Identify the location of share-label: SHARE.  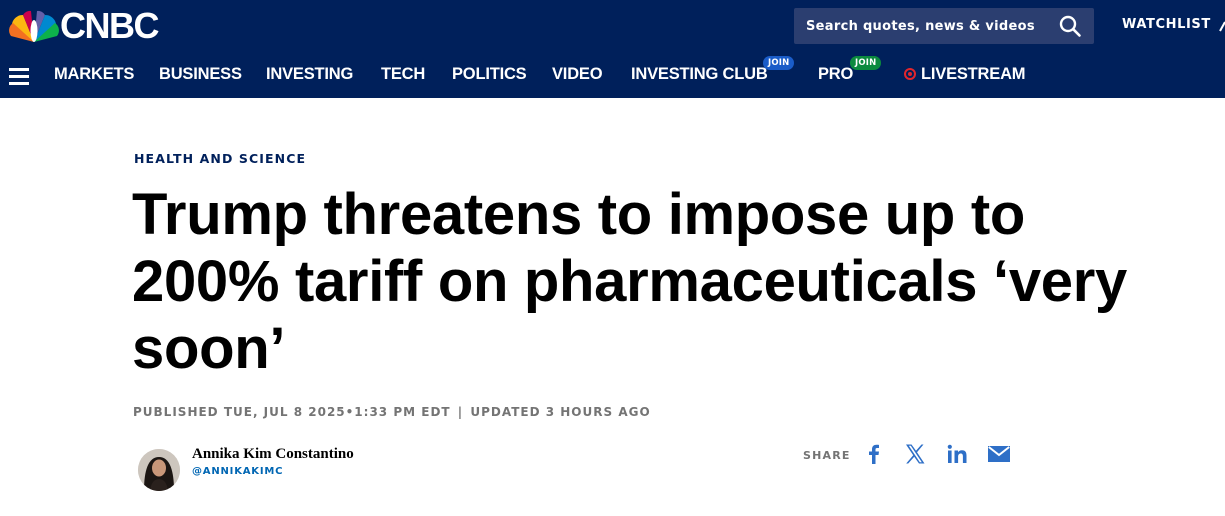
(827, 455).